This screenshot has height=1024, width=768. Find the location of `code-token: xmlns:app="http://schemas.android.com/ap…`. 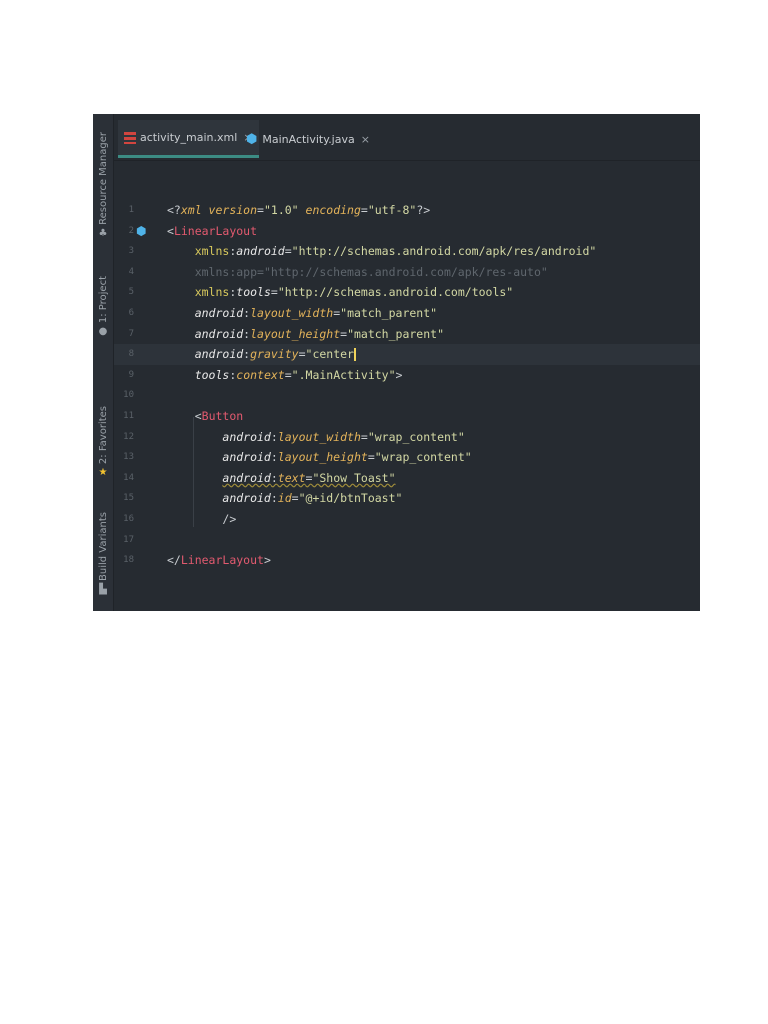

code-token: xmlns:app="http://schemas.android.com/ap… is located at coordinates (371, 271).